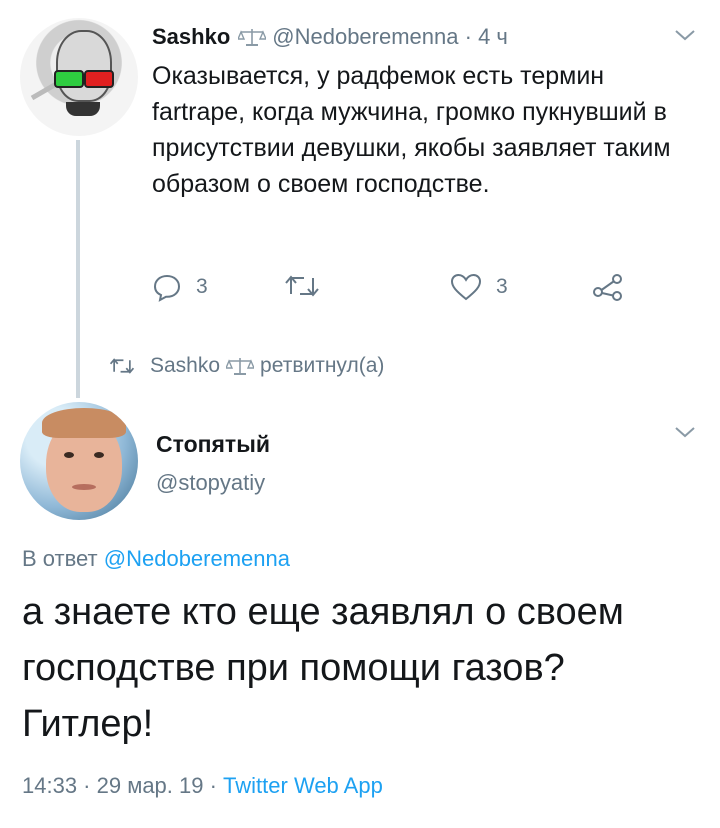 The height and width of the screenshot is (828, 720). I want to click on retweeter-name: Sashko, so click(185, 366).